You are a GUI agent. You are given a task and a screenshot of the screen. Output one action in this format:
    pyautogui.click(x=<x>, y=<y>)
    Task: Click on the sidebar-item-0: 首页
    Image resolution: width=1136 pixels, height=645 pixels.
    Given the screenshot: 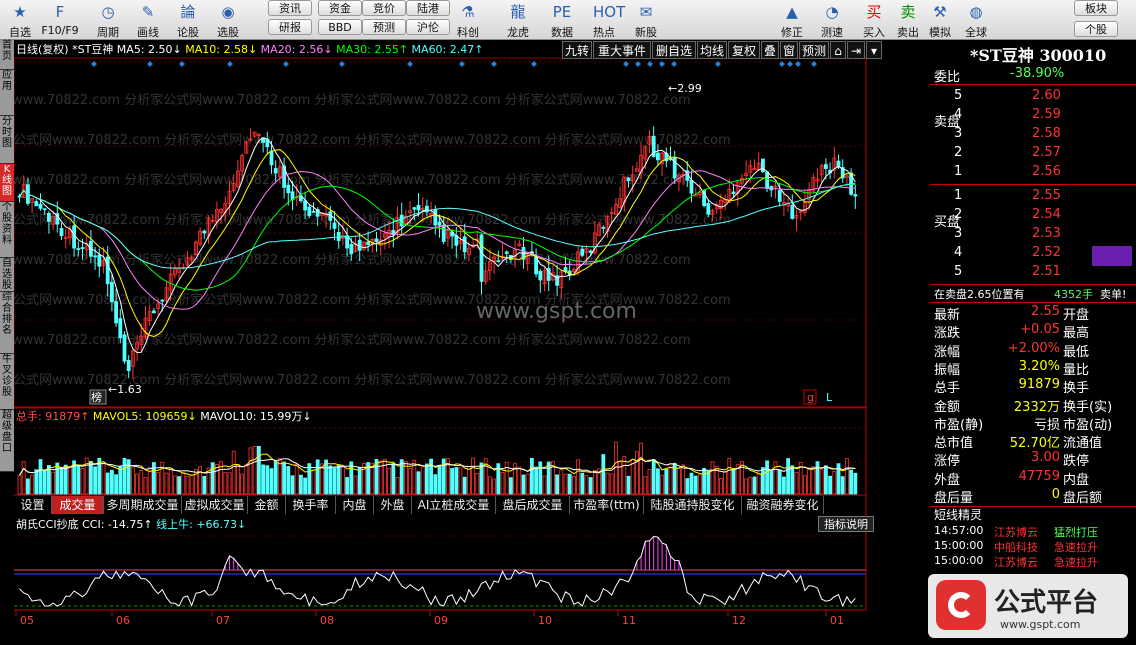 What is the action you would take?
    pyautogui.click(x=7, y=55)
    